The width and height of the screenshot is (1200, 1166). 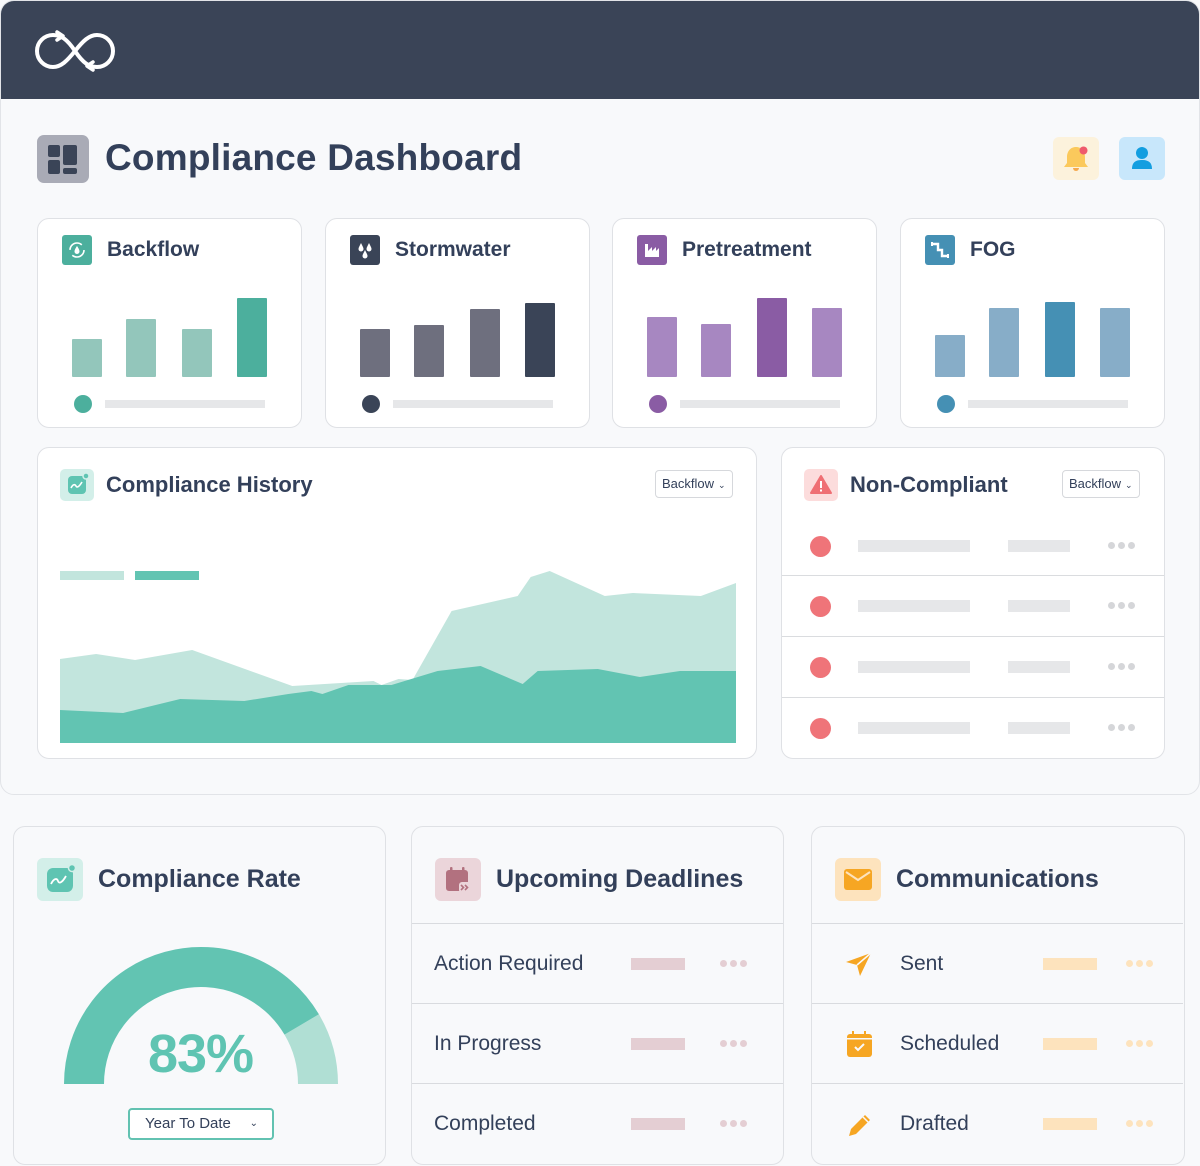 I want to click on pipe-icon, so click(x=940, y=250).